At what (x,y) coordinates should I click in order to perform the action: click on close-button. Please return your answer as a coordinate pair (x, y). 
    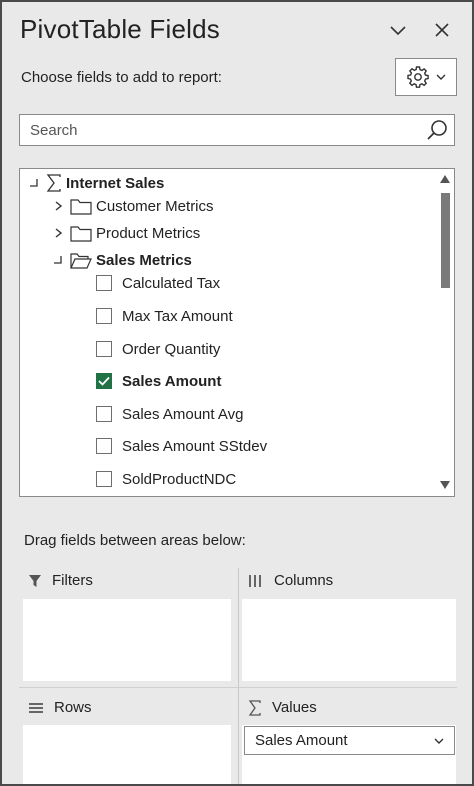
    Looking at the image, I should click on (442, 30).